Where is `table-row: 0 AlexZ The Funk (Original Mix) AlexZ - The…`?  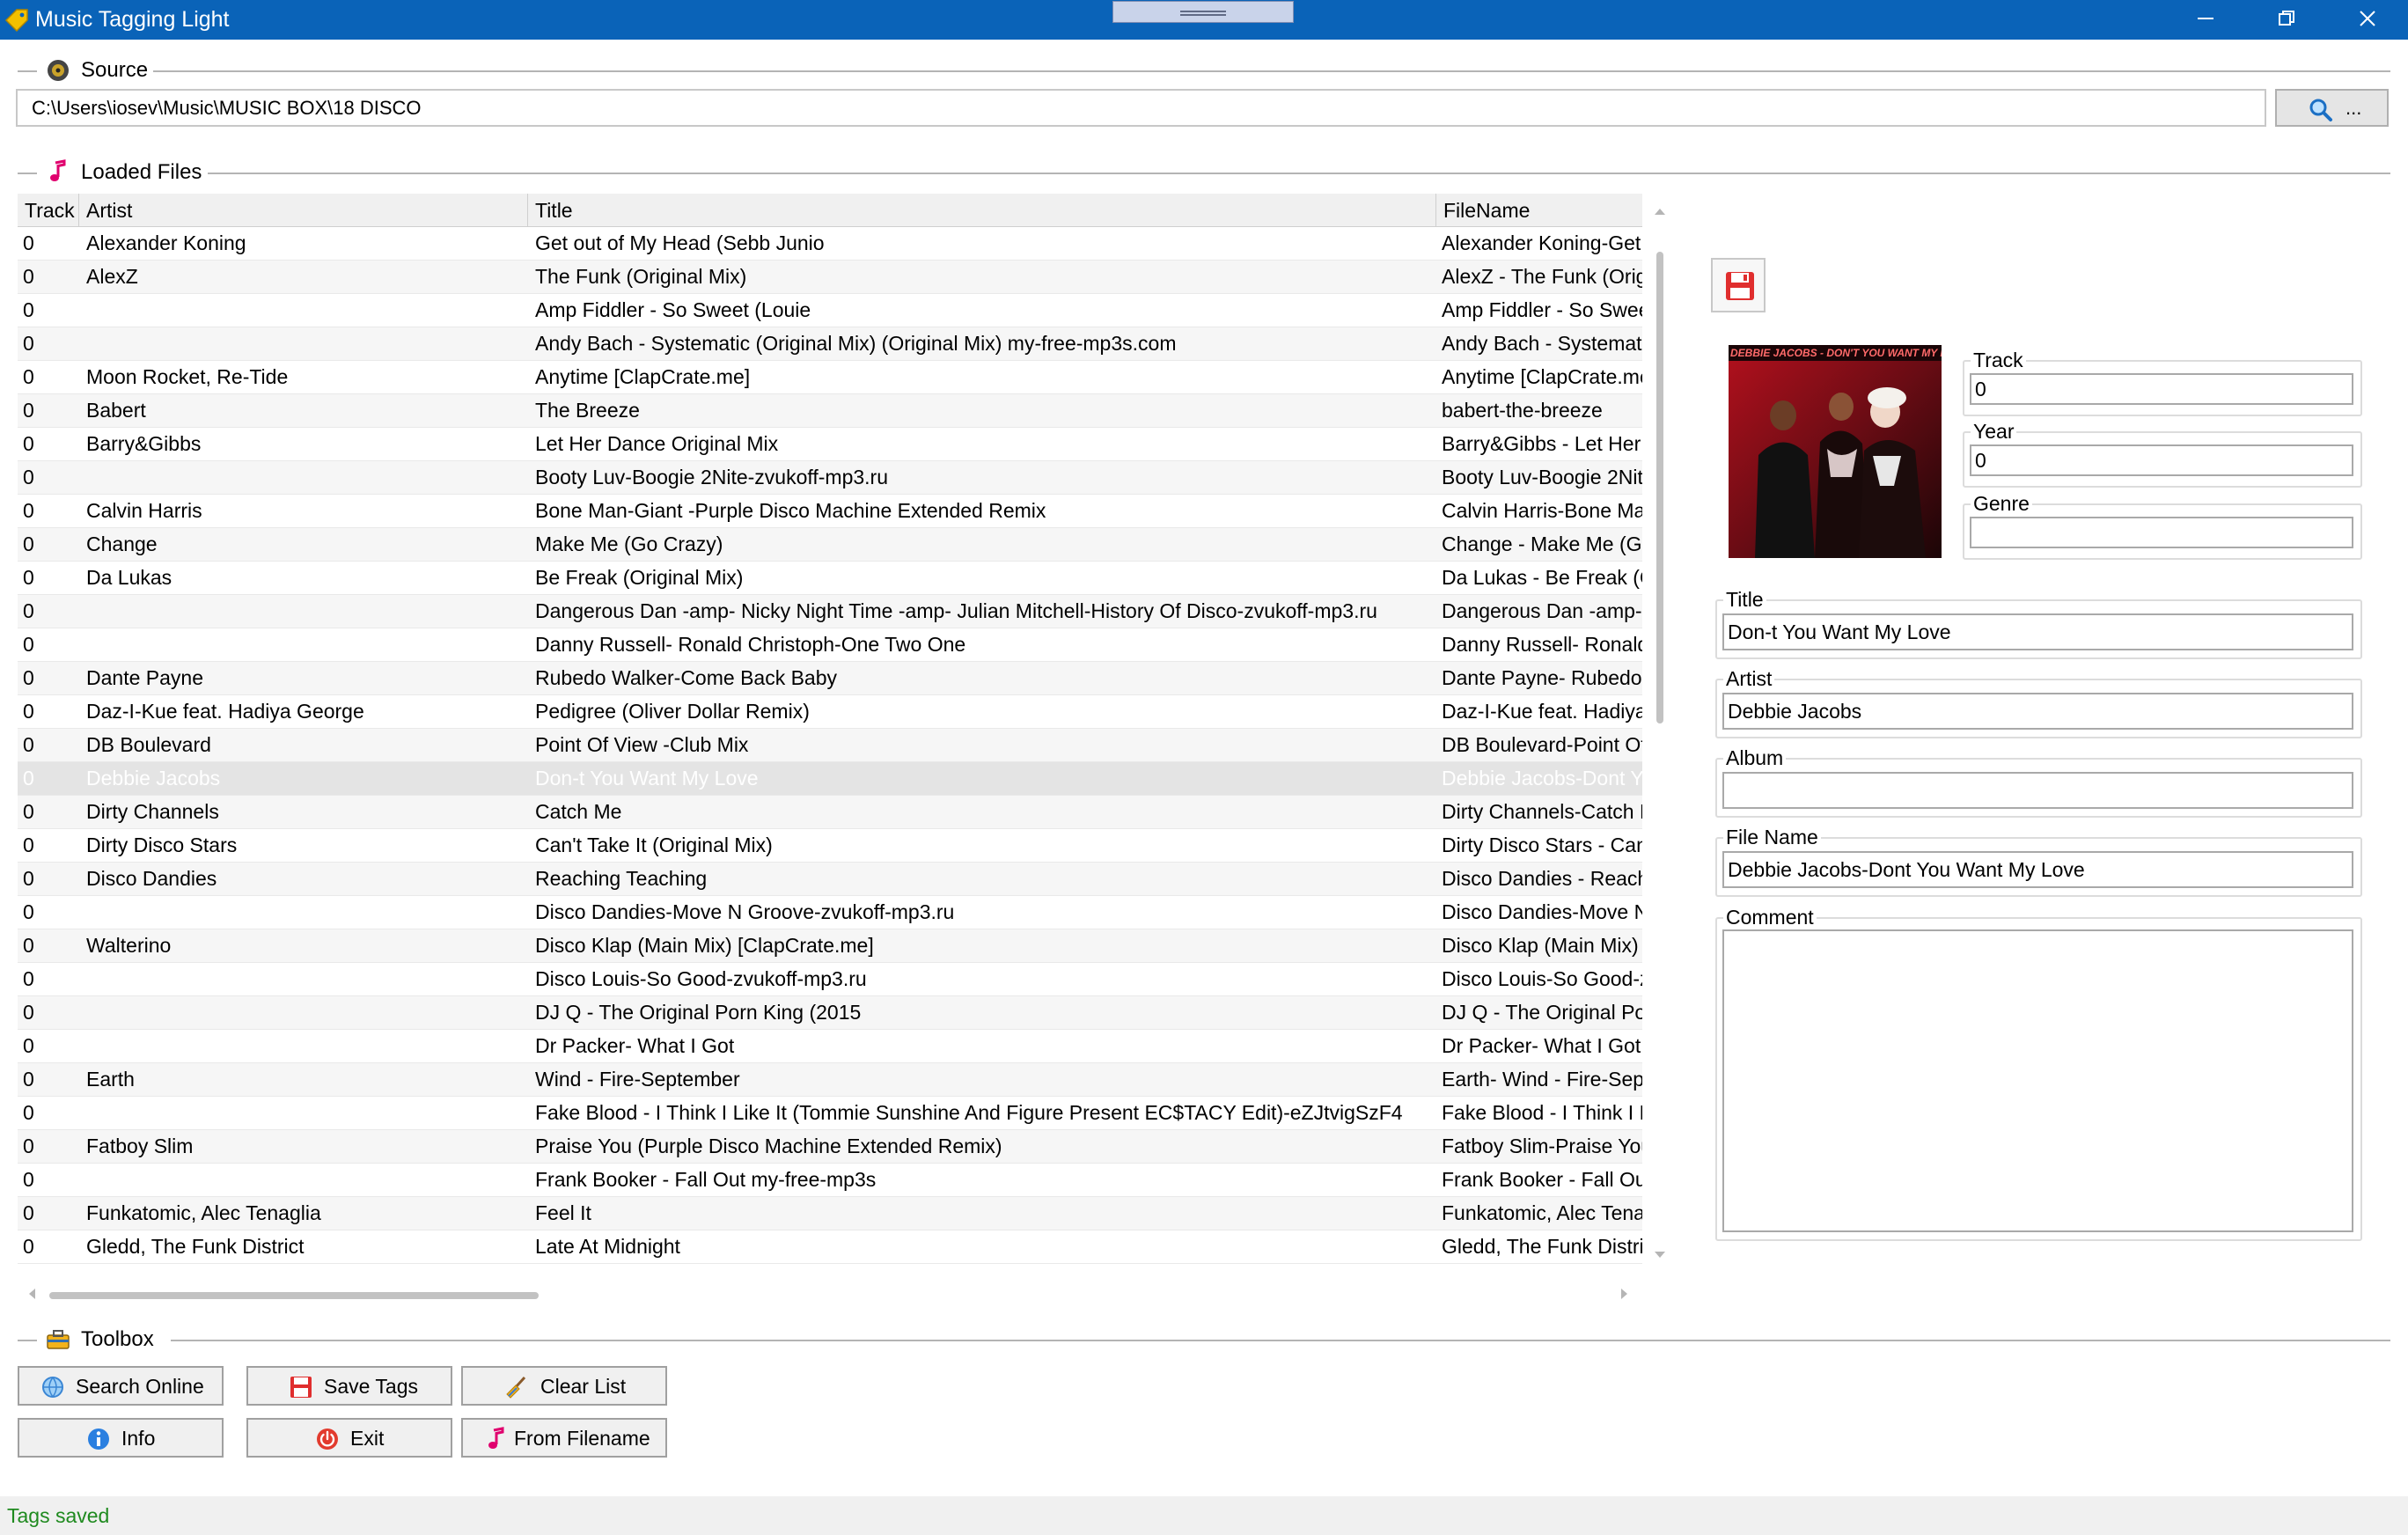
table-row: 0 AlexZ The Funk (Original Mix) AlexZ - The… is located at coordinates (830, 277).